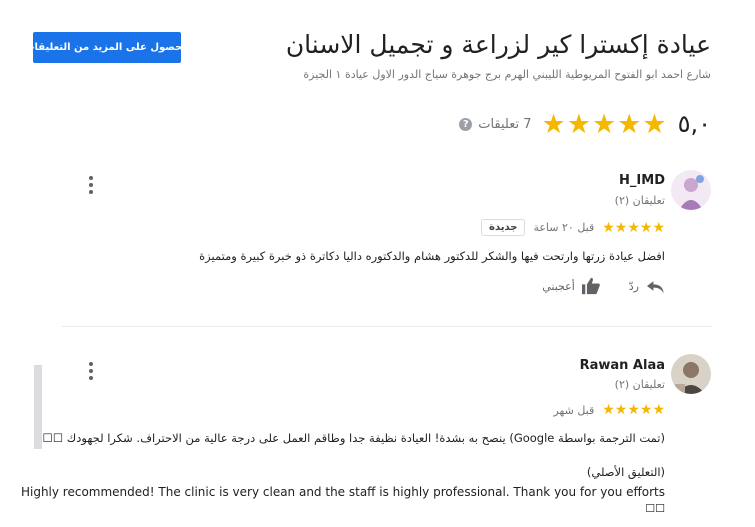 The image size is (755, 527). I want to click on review-actions: ردّ أعجبني, so click(603, 286).